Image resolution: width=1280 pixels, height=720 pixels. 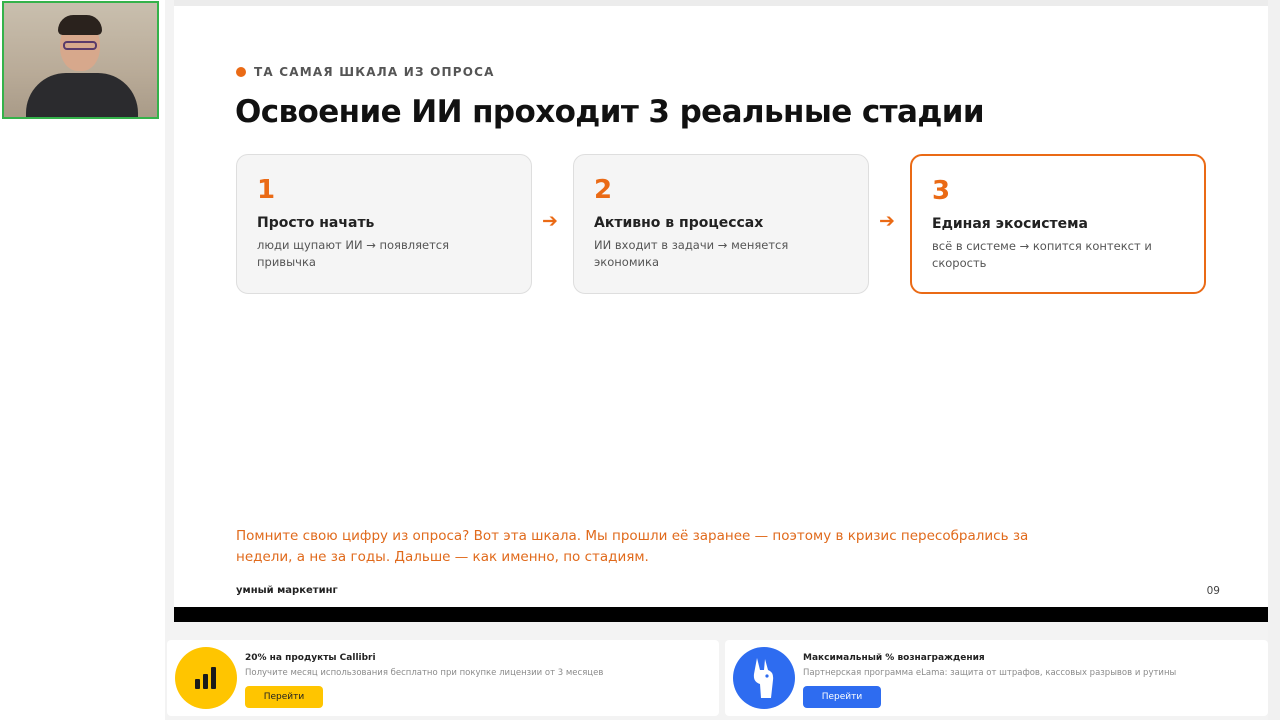 What do you see at coordinates (287, 590) in the screenshot?
I see `slide-brand: умный маркетинг` at bounding box center [287, 590].